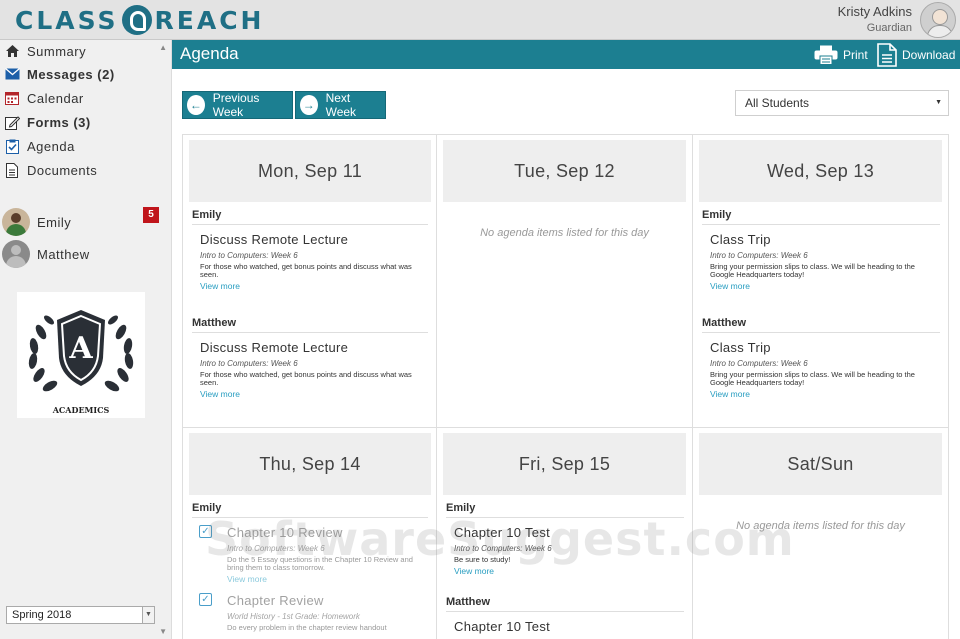 The image size is (960, 639). What do you see at coordinates (938, 20) in the screenshot?
I see `user-avatar` at bounding box center [938, 20].